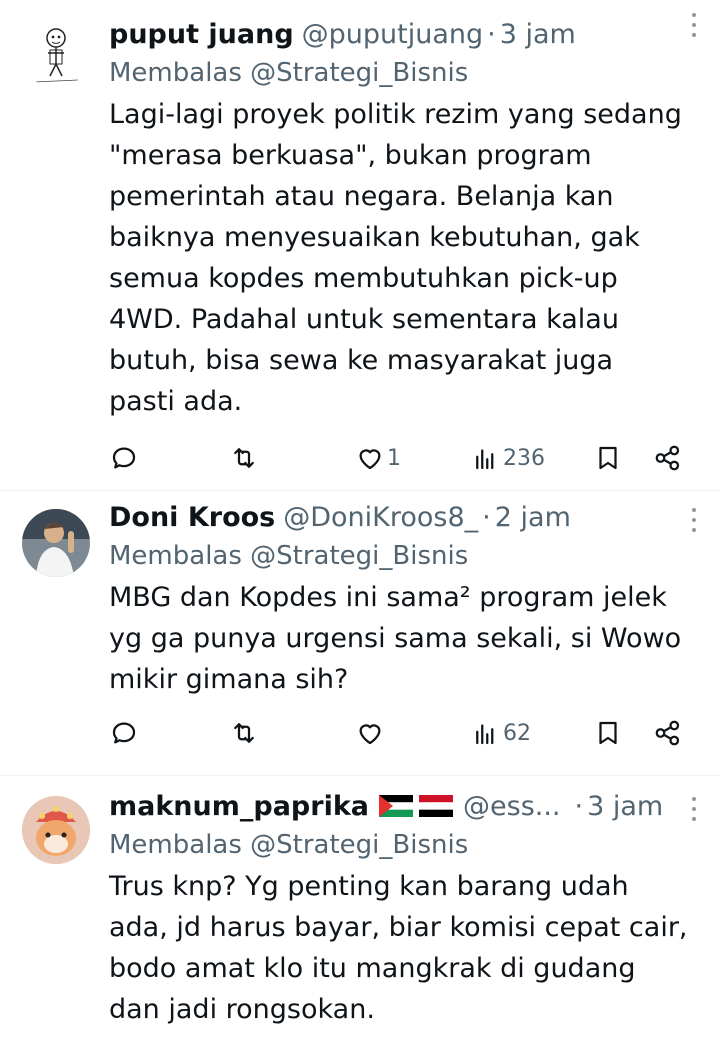 The image size is (720, 1040). I want to click on avatar-cat-image, so click(56, 830).